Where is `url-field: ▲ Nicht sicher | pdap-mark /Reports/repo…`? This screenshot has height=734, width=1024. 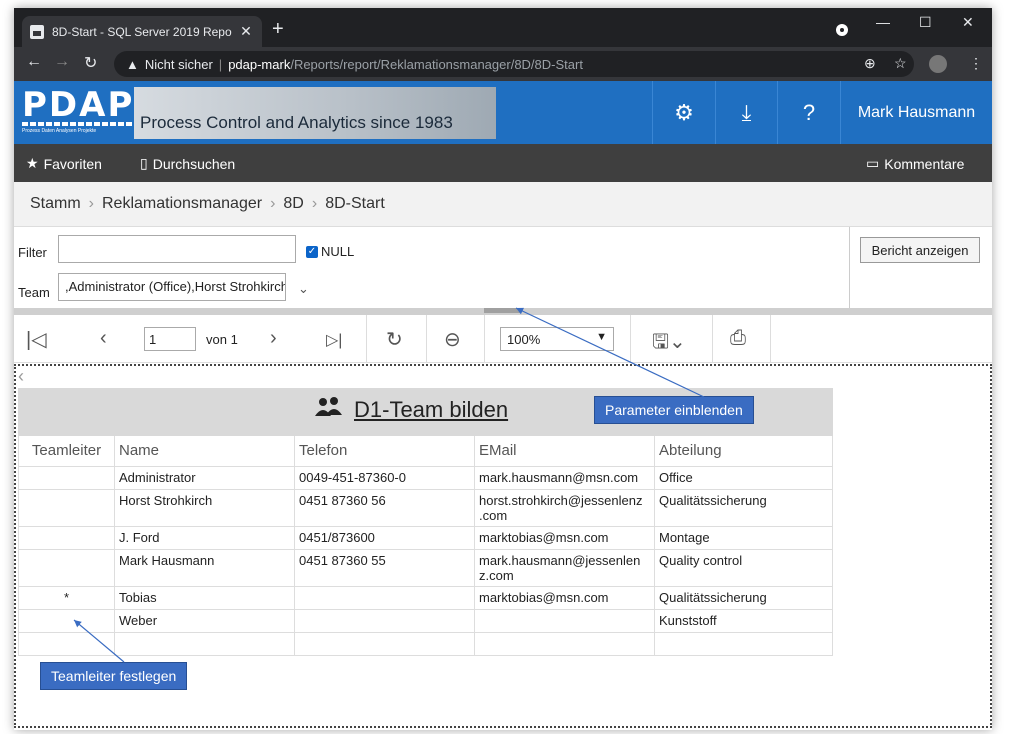 url-field: ▲ Nicht sicher | pdap-mark /Reports/repo… is located at coordinates (514, 64).